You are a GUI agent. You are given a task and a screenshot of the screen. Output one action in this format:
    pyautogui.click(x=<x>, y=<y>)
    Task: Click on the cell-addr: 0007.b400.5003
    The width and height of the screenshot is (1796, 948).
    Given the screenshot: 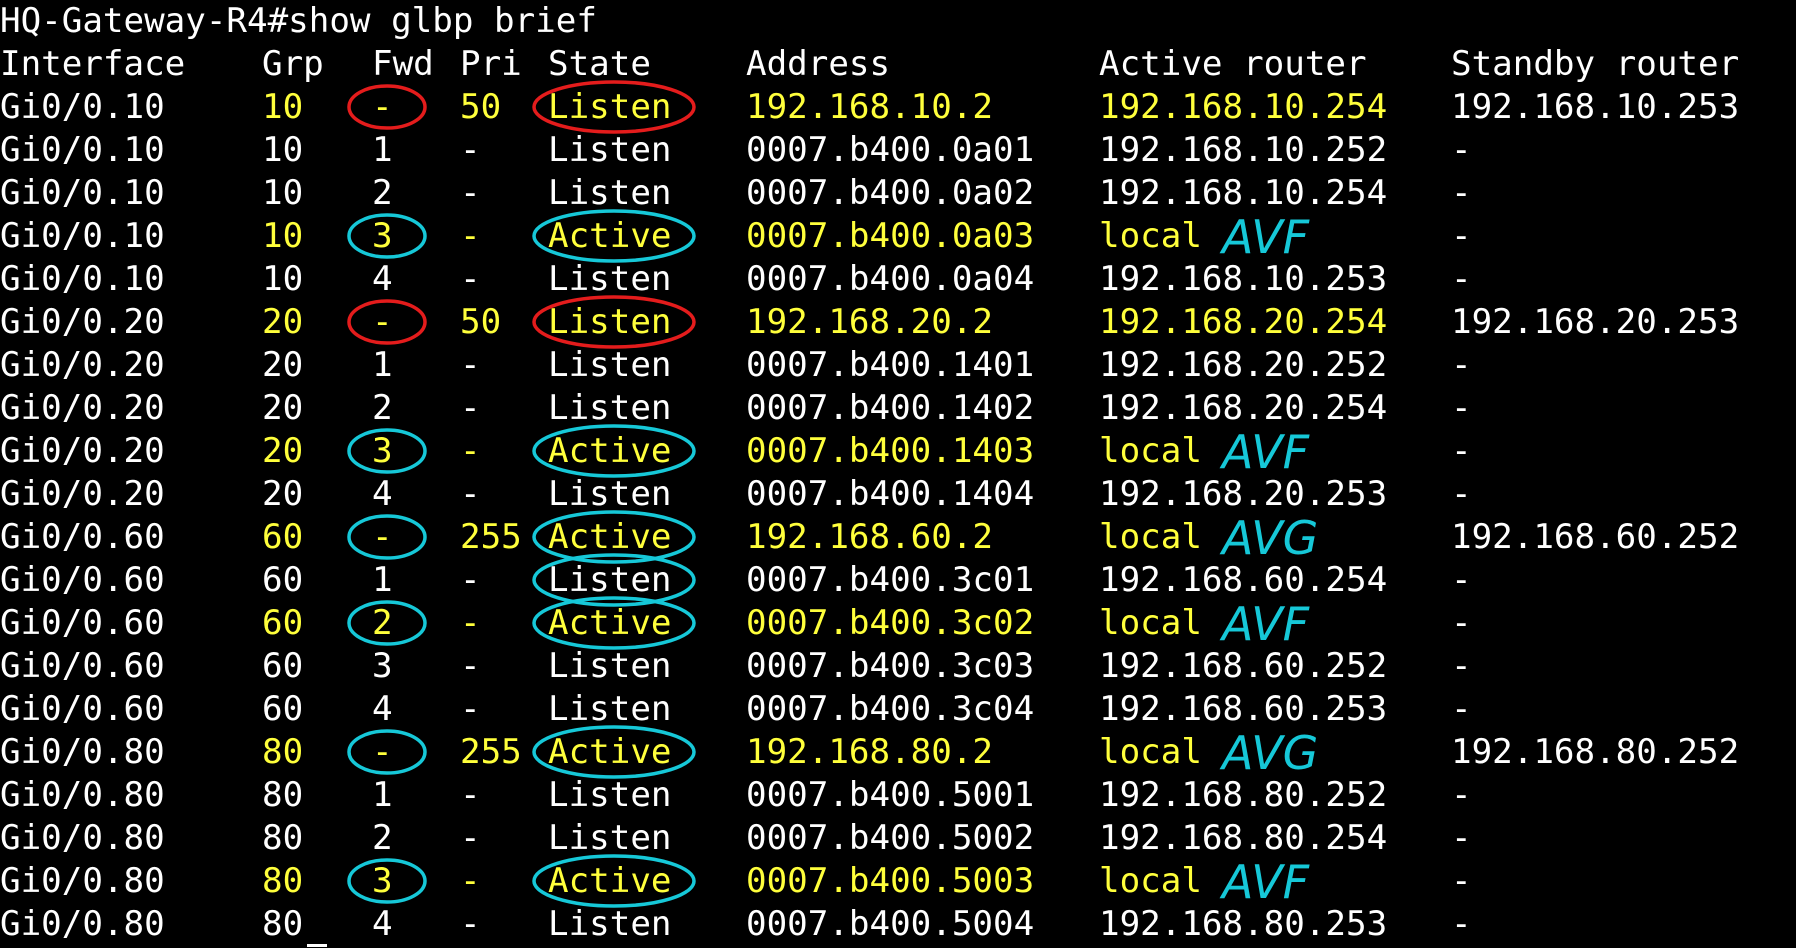 What is the action you would take?
    pyautogui.click(x=890, y=881)
    